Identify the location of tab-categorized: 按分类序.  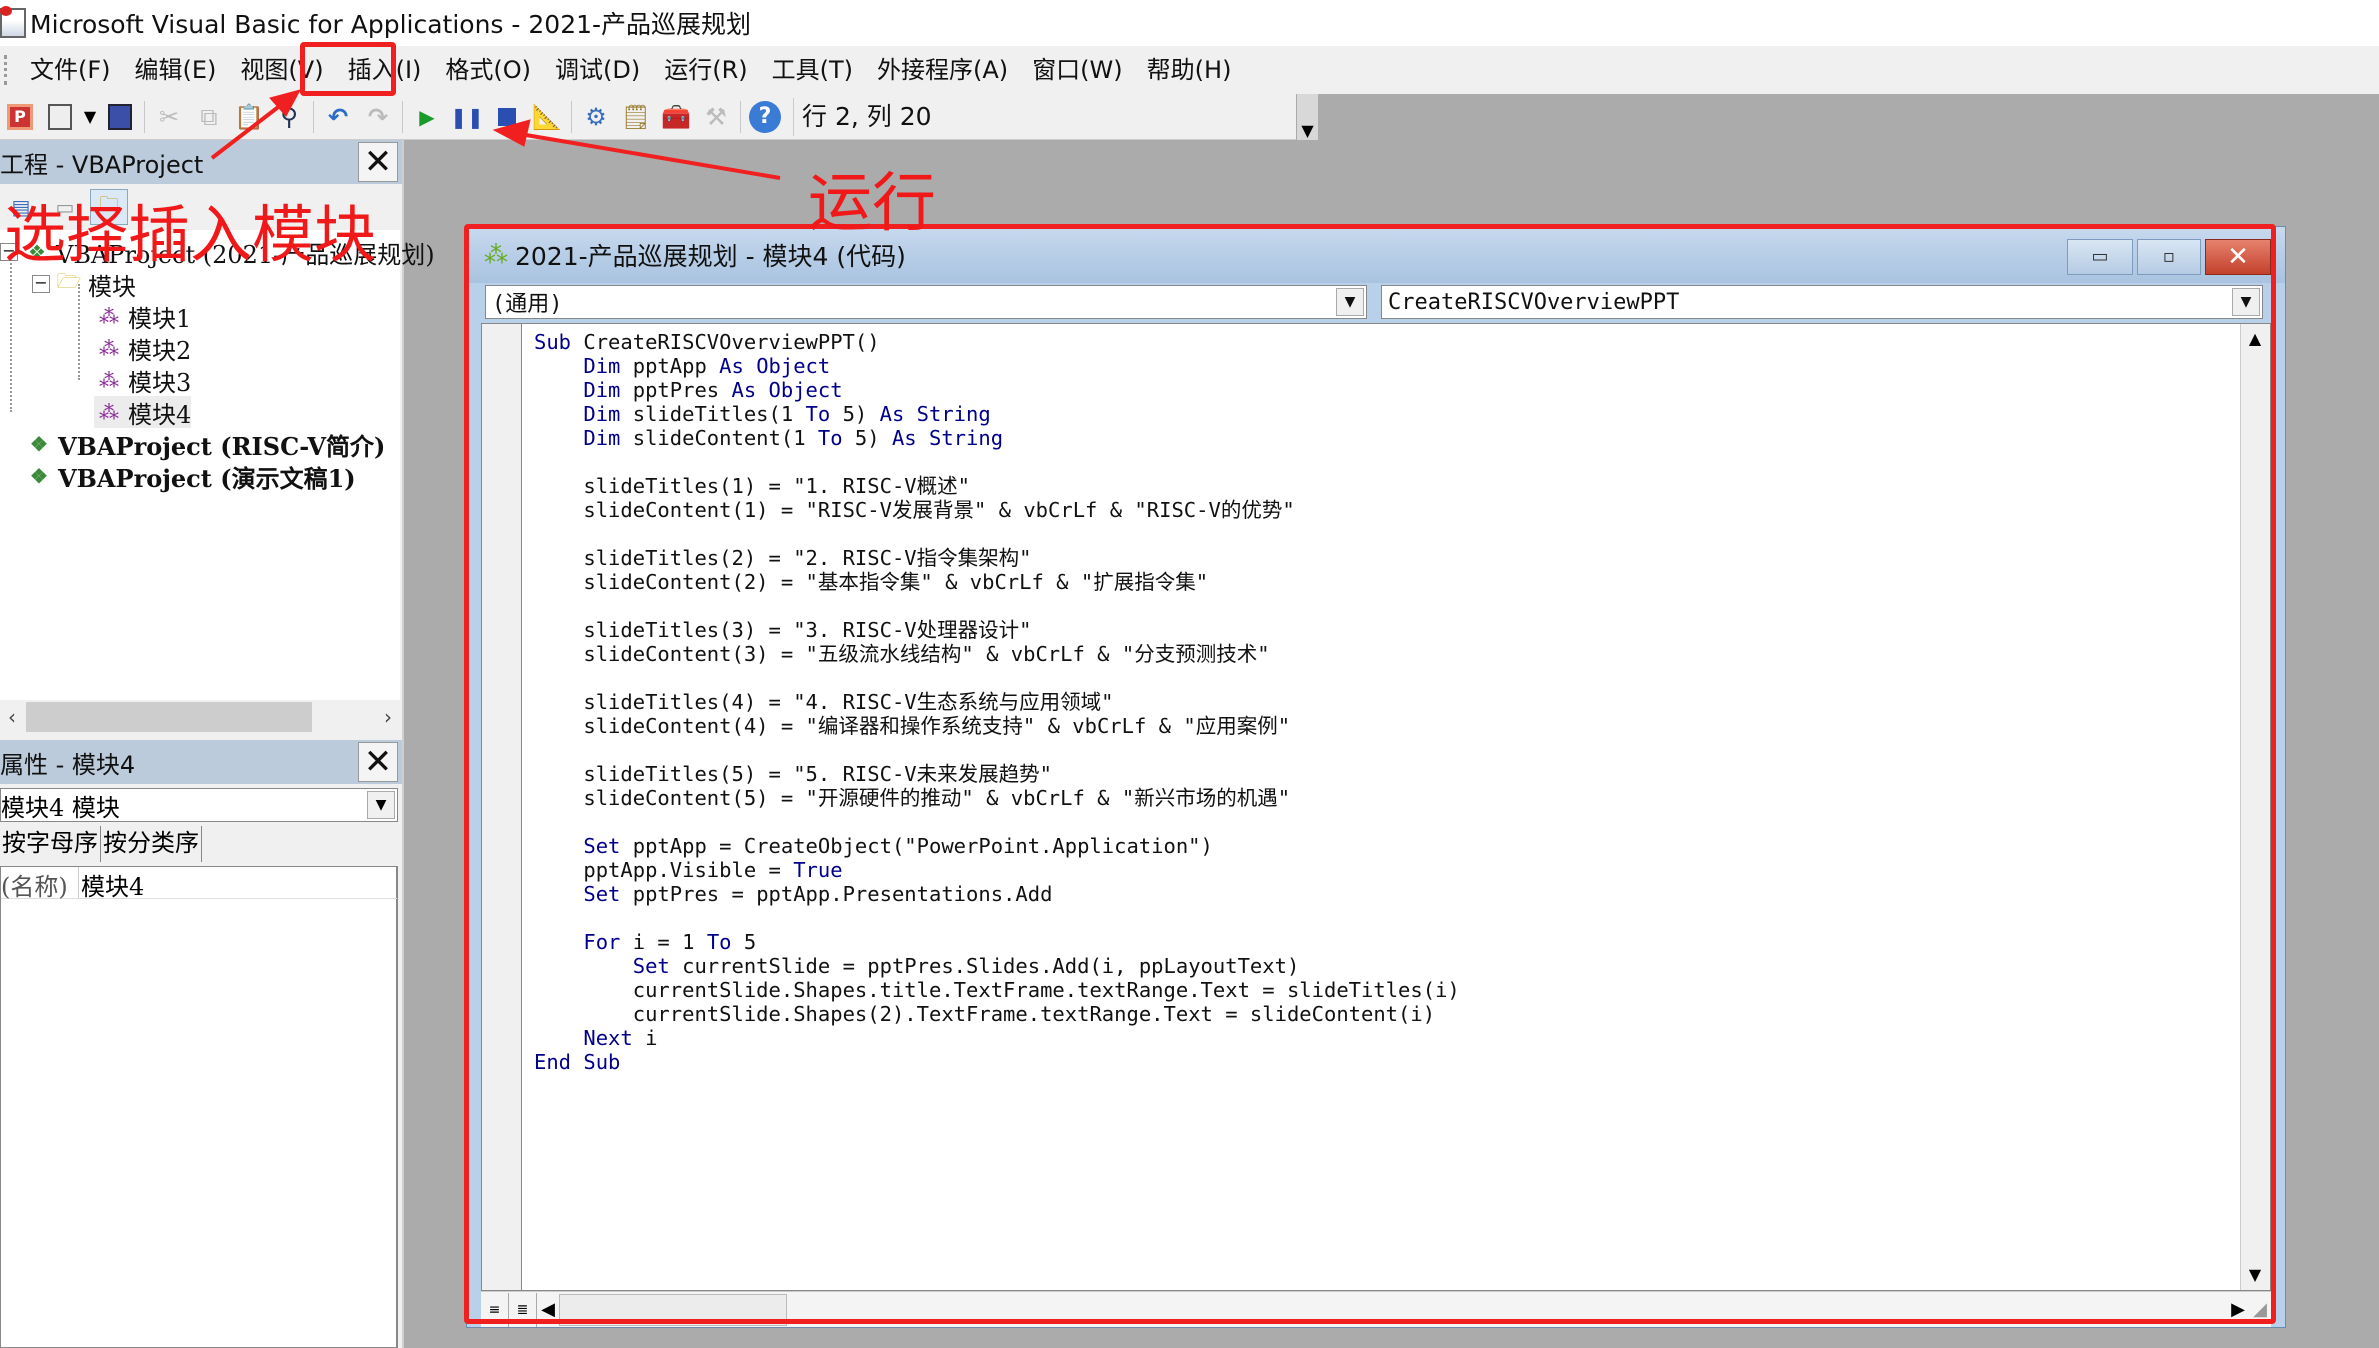
(151, 844).